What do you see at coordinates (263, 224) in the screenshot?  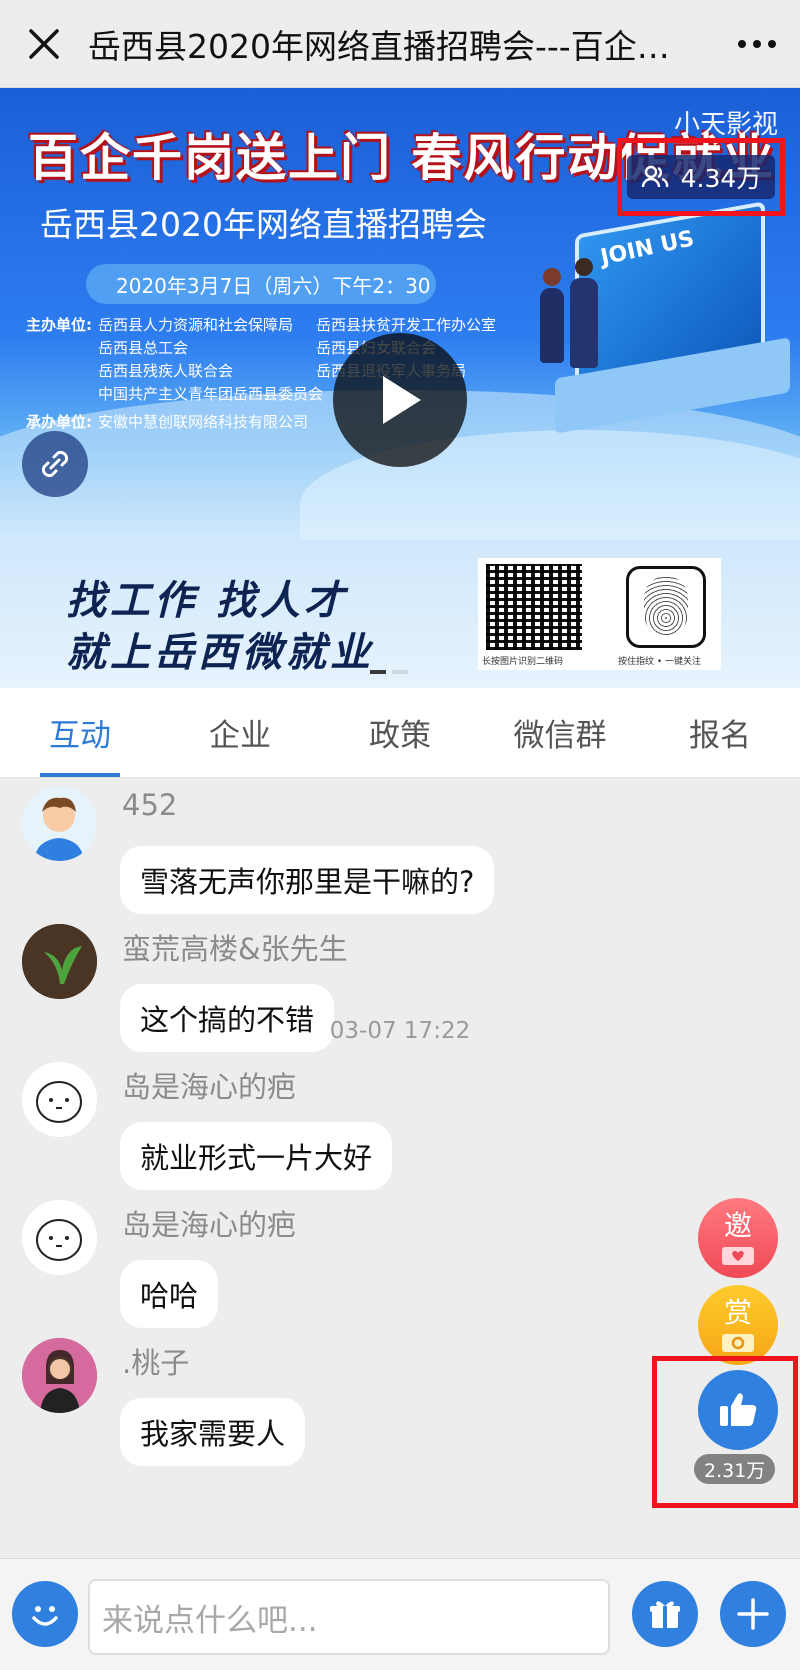 I see `video-subtitle: 岳西县2020年网络直播招聘会` at bounding box center [263, 224].